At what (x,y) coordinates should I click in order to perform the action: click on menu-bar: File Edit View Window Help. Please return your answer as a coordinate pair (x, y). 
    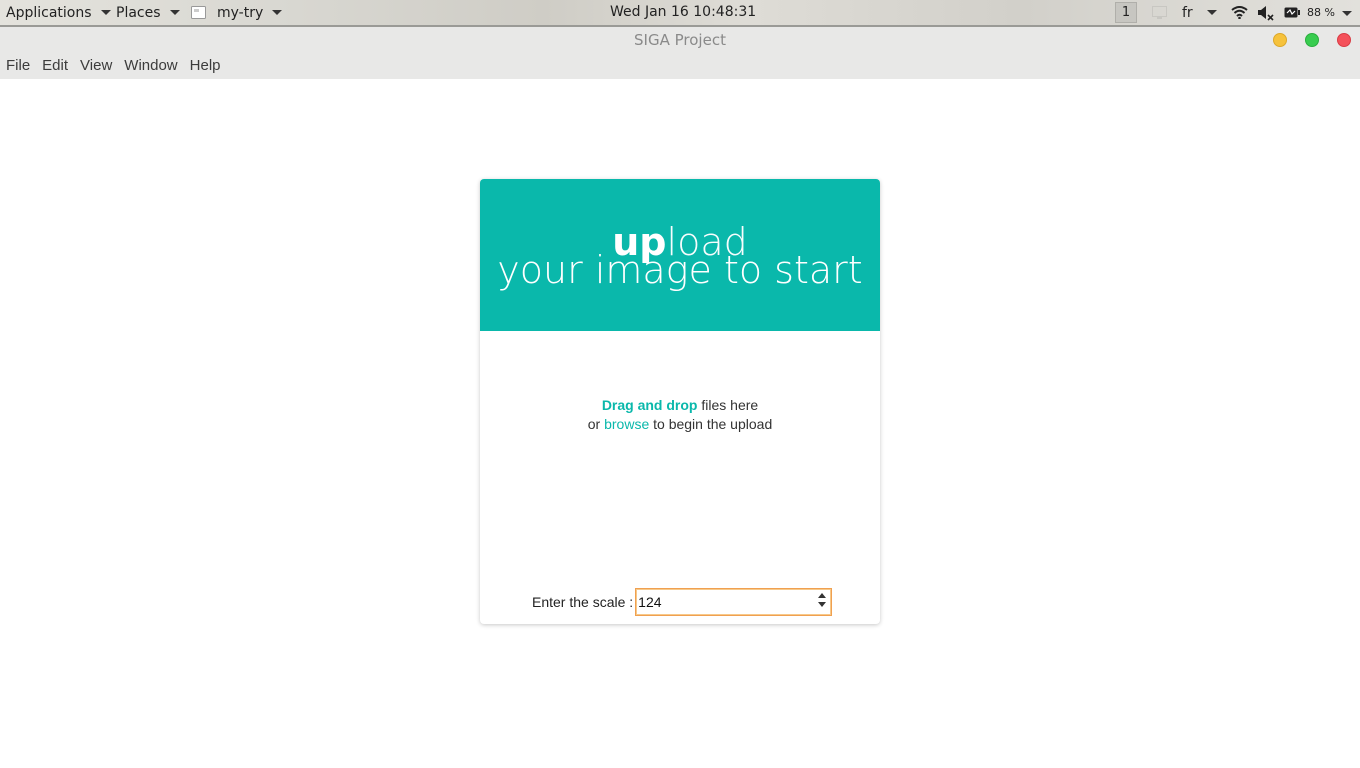
    Looking at the image, I should click on (680, 66).